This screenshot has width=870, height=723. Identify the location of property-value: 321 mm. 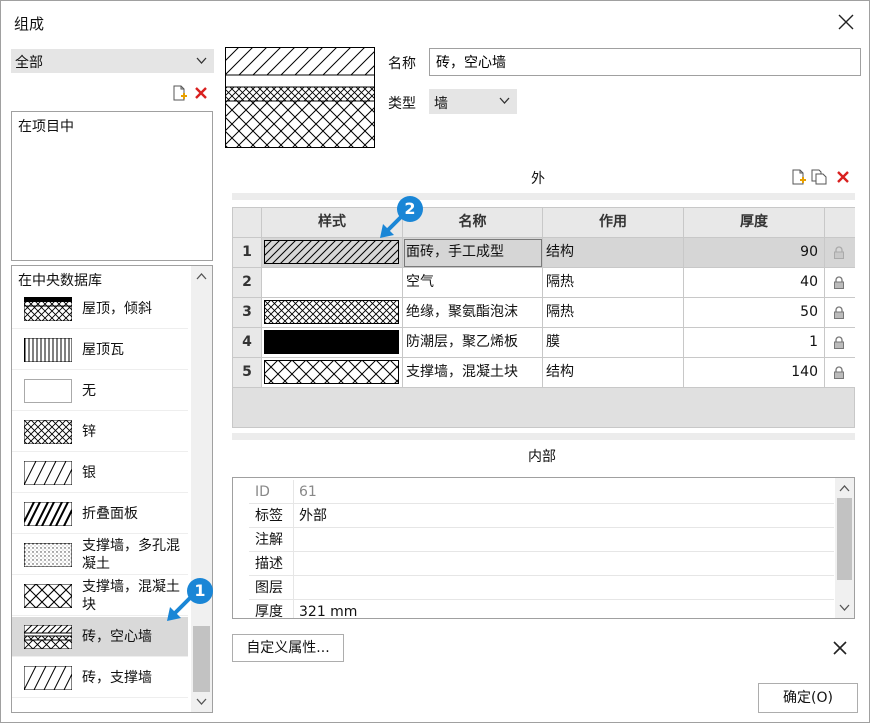
(564, 609).